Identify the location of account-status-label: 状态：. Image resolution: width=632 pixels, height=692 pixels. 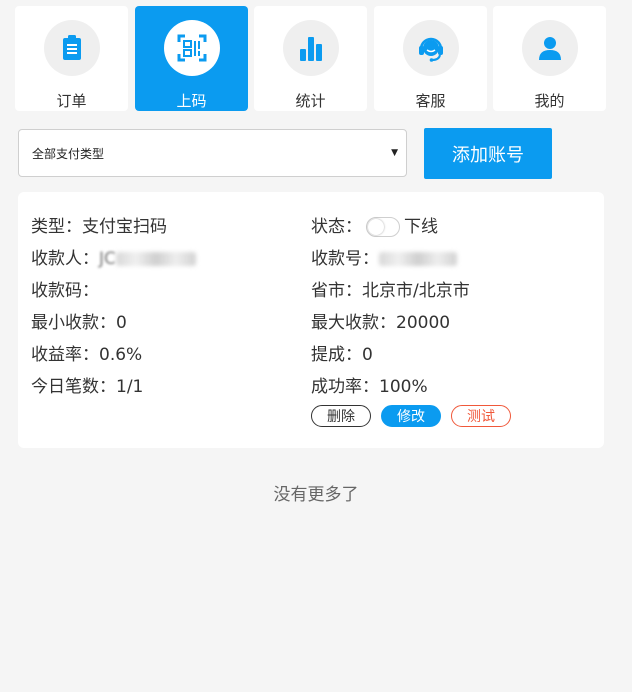
(336, 227).